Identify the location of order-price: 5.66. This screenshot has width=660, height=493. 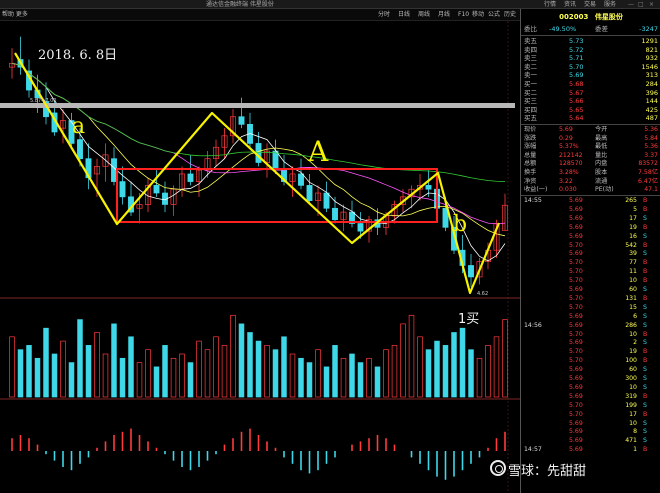
(576, 101).